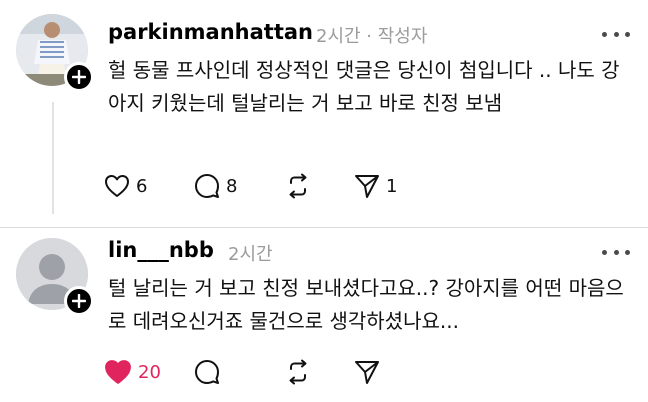 This screenshot has width=648, height=402. Describe the element at coordinates (372, 36) in the screenshot. I see `post-meta: 2시간 · 작성자` at that location.